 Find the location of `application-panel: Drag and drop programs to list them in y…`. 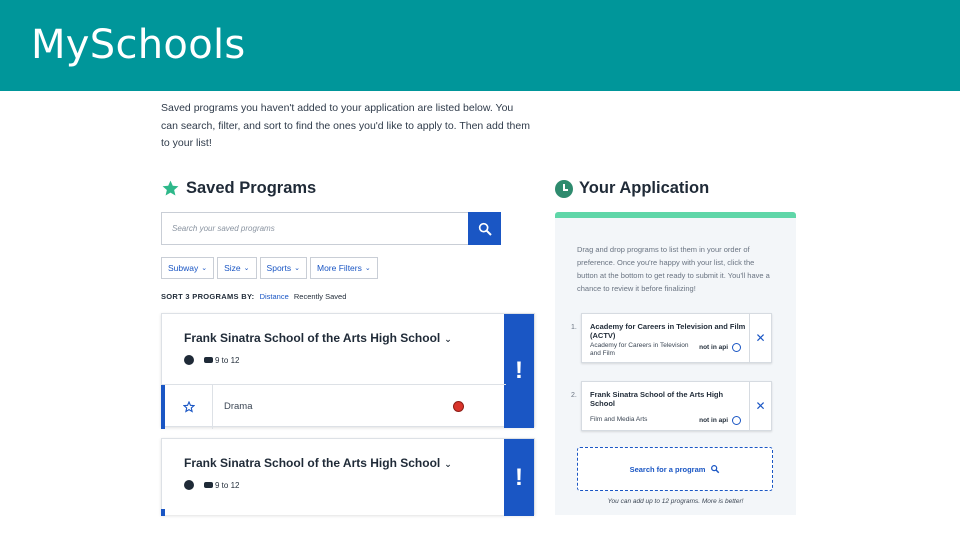

application-panel: Drag and drop programs to list them in y… is located at coordinates (675, 363).